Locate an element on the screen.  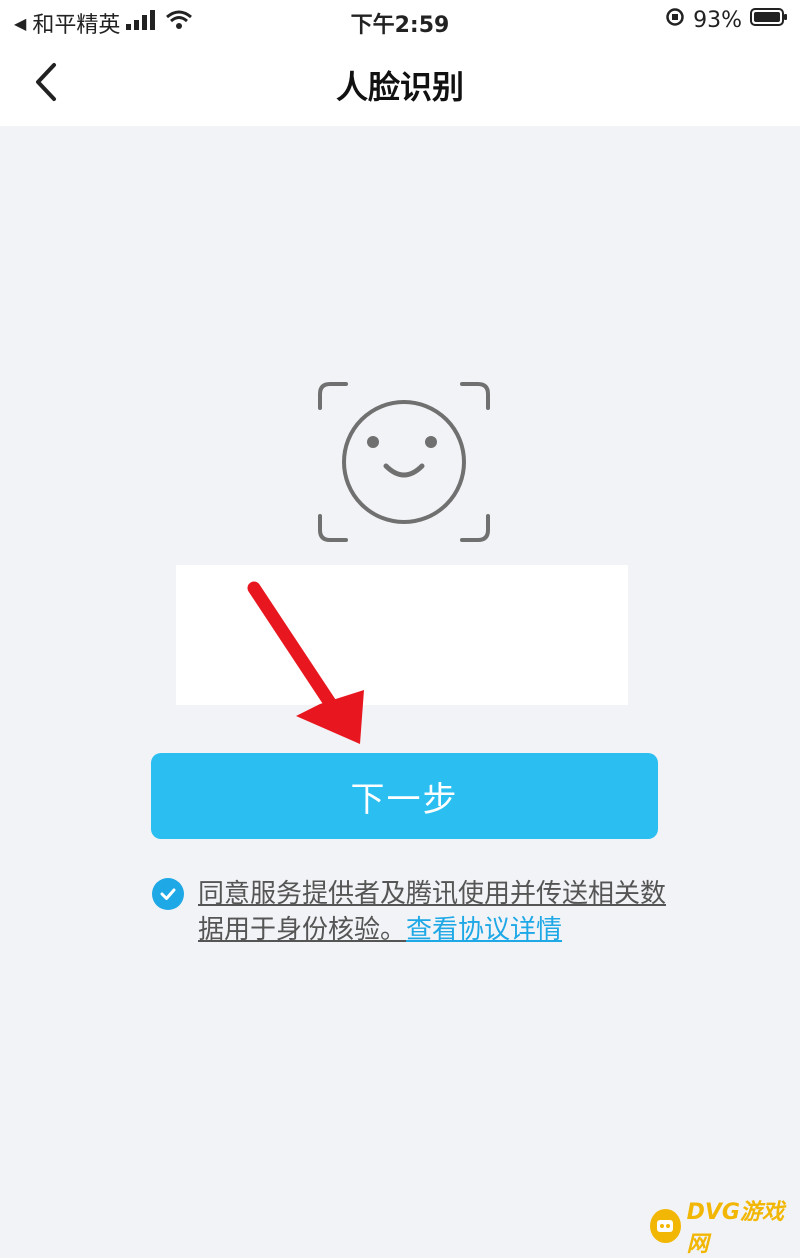
face-scan-icon is located at coordinates (404, 463).